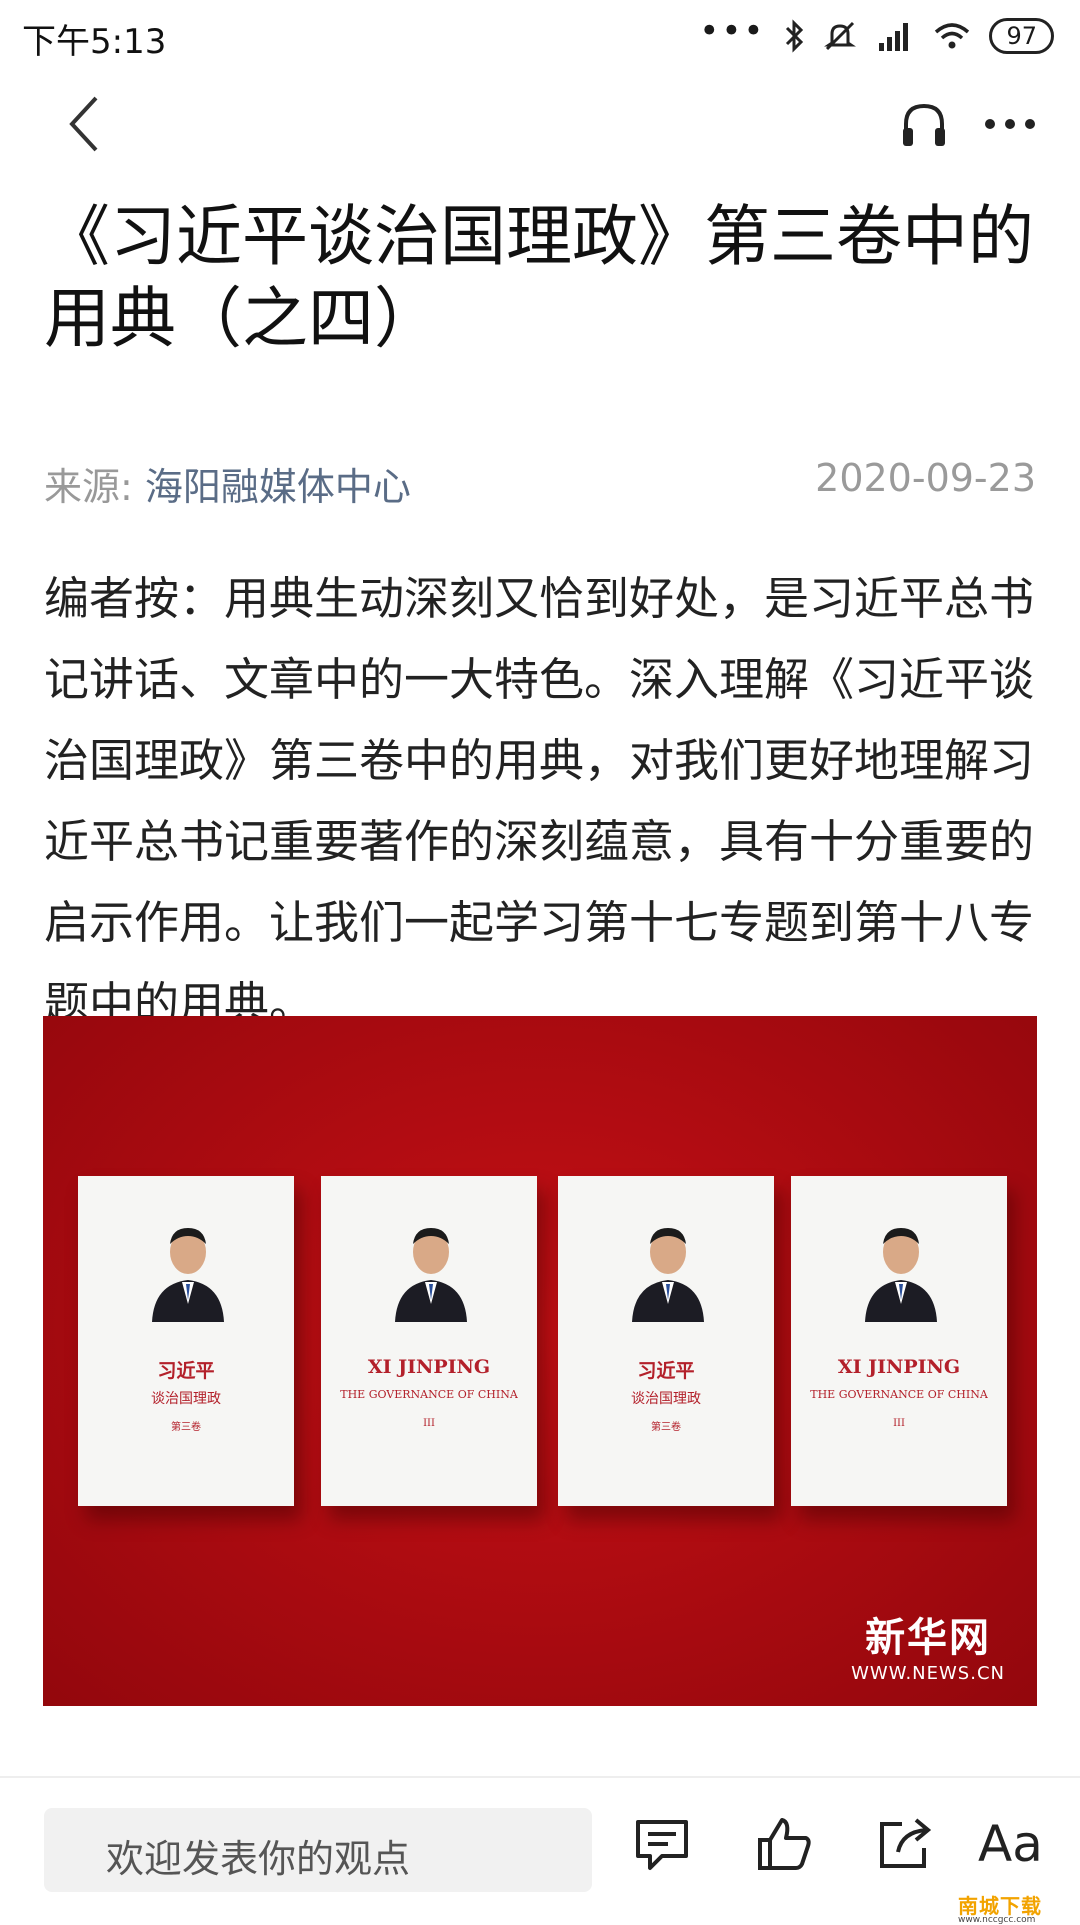 The width and height of the screenshot is (1080, 1925). What do you see at coordinates (876, 36) in the screenshot?
I see `status-icons: ••• 97` at bounding box center [876, 36].